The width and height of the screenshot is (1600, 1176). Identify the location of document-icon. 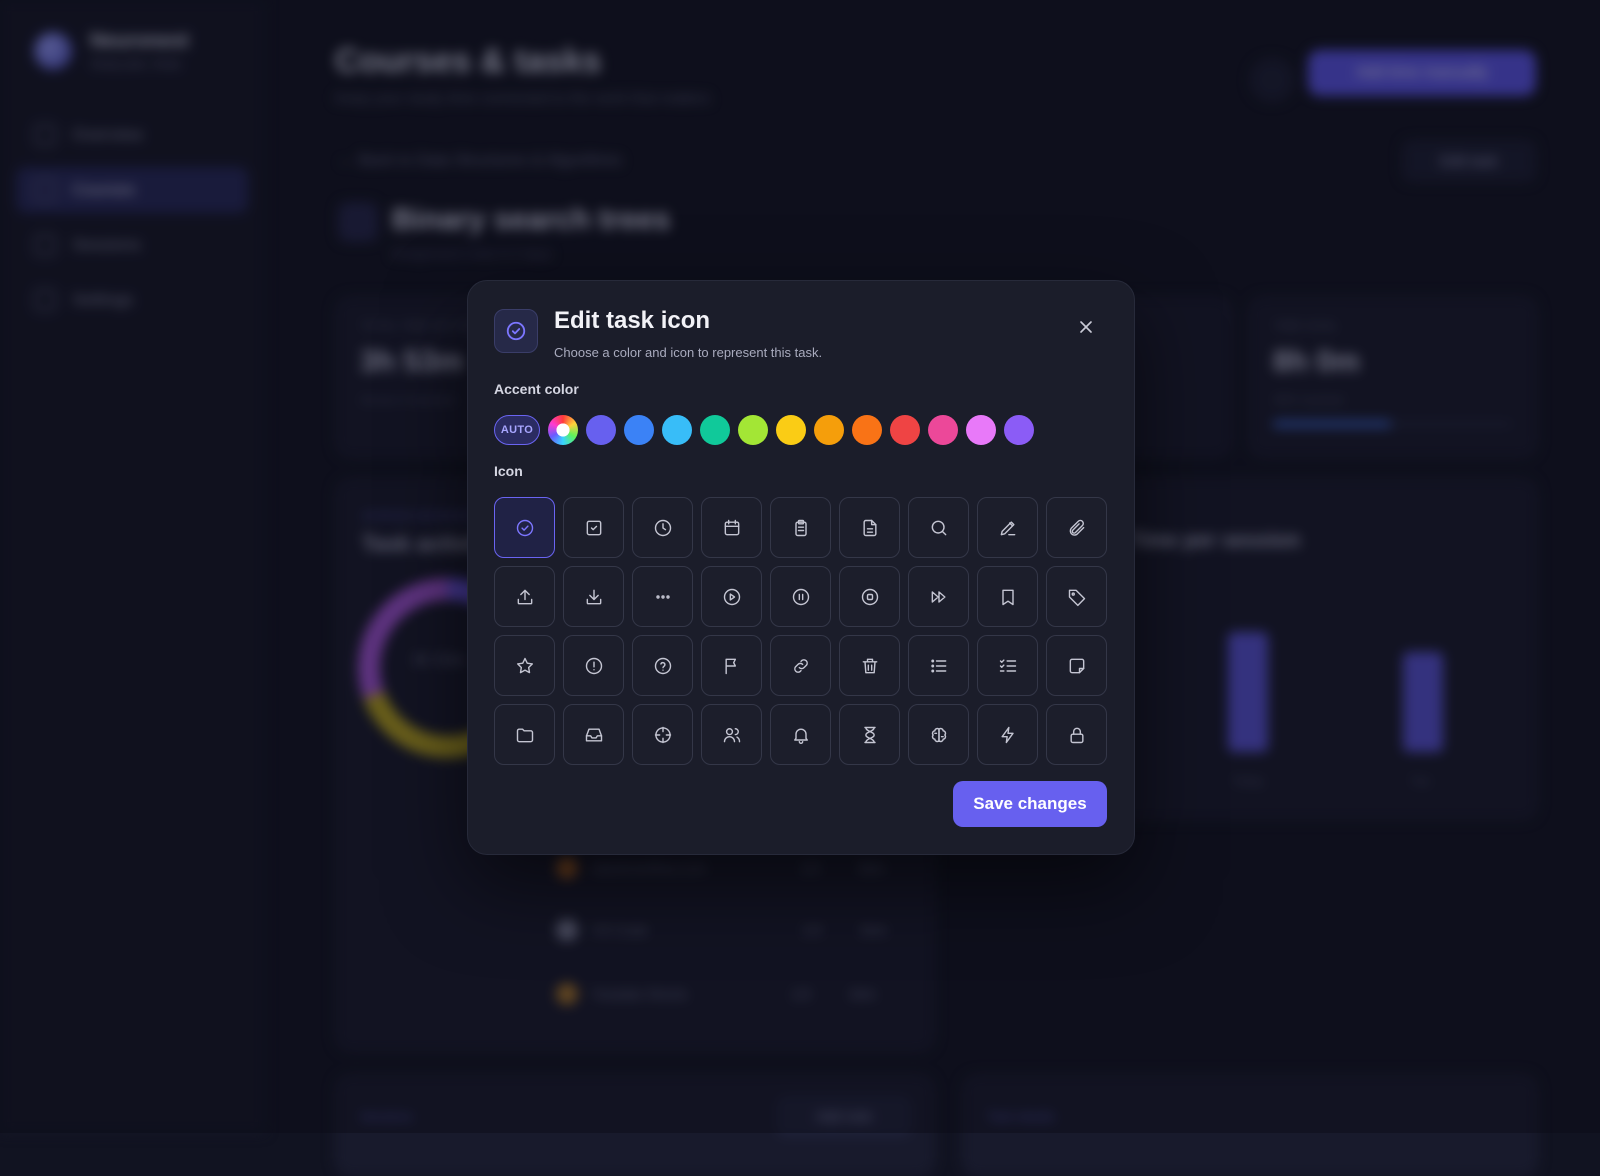
(869, 527).